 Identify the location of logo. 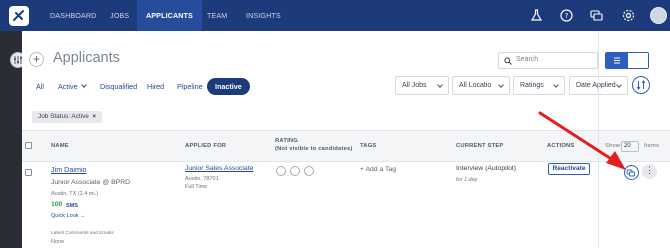
(19, 16).